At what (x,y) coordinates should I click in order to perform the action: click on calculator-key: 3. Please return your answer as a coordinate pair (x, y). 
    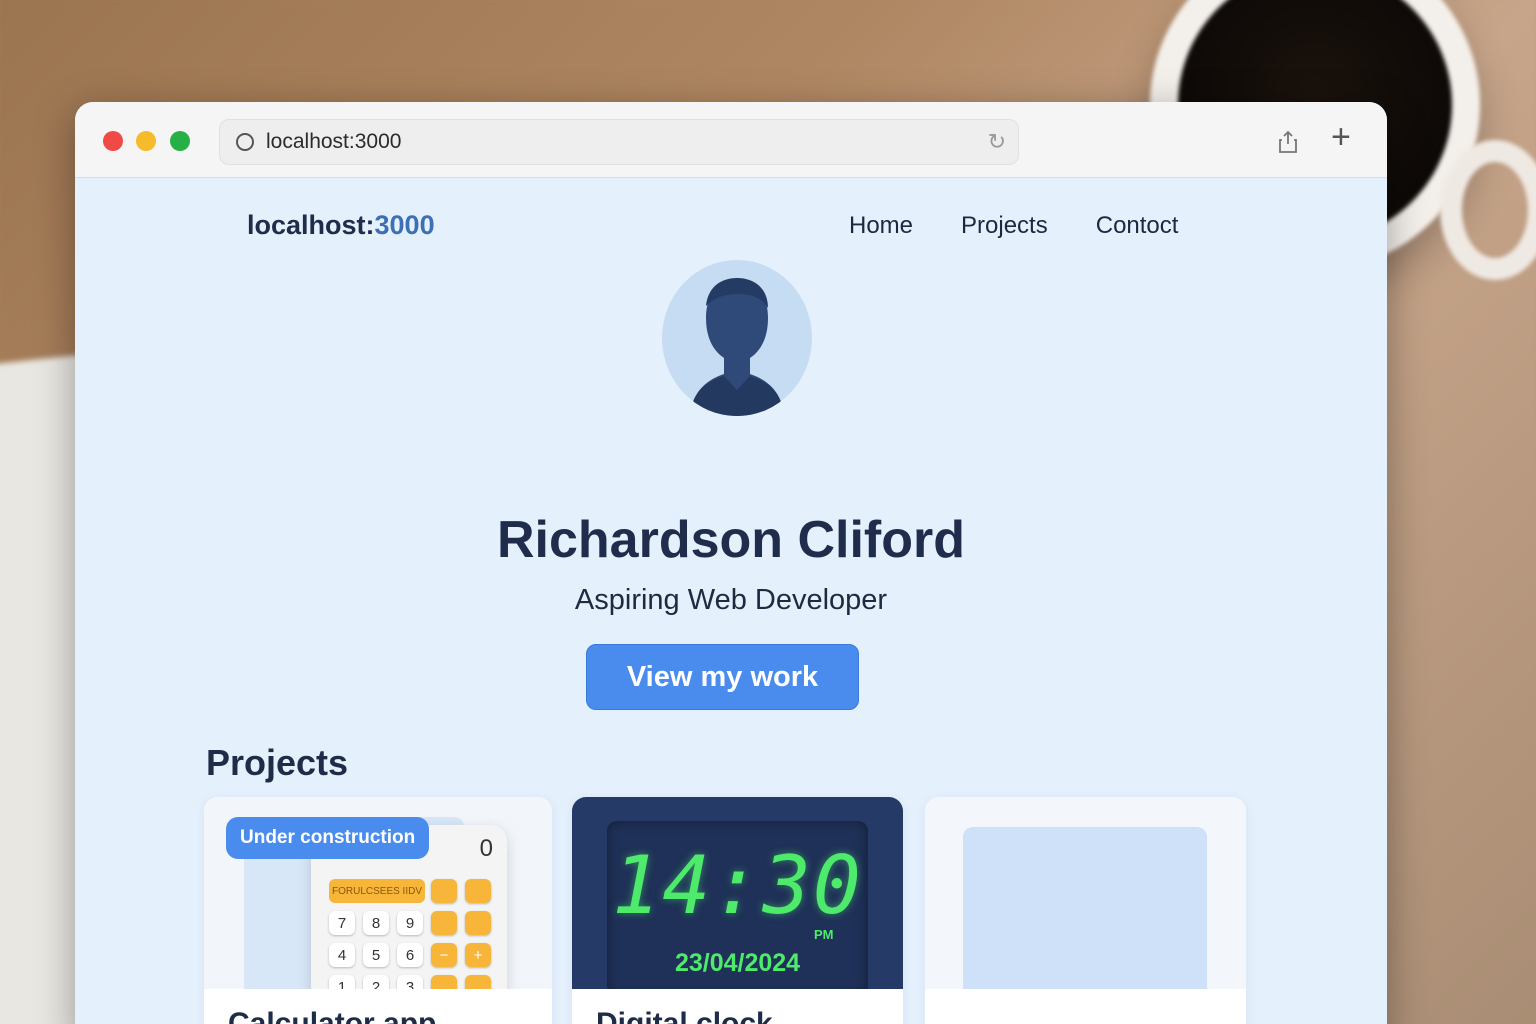
    Looking at the image, I should click on (410, 982).